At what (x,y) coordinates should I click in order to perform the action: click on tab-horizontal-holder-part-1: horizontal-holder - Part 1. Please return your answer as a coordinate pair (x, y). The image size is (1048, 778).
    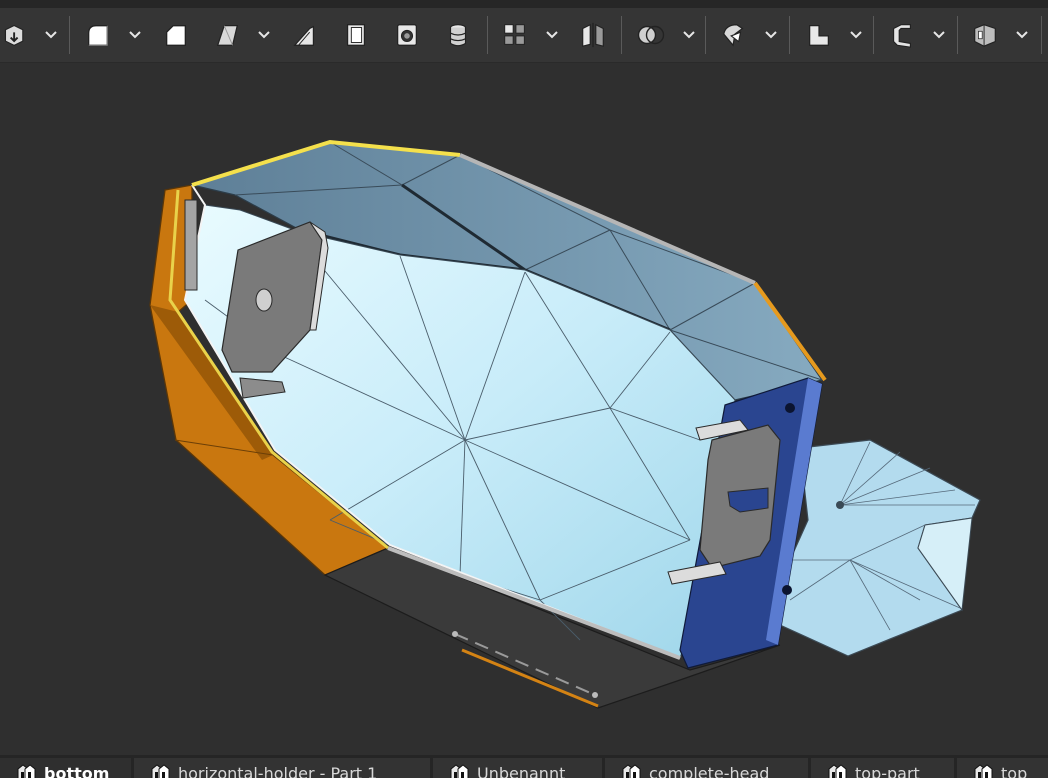
    Looking at the image, I should click on (282, 768).